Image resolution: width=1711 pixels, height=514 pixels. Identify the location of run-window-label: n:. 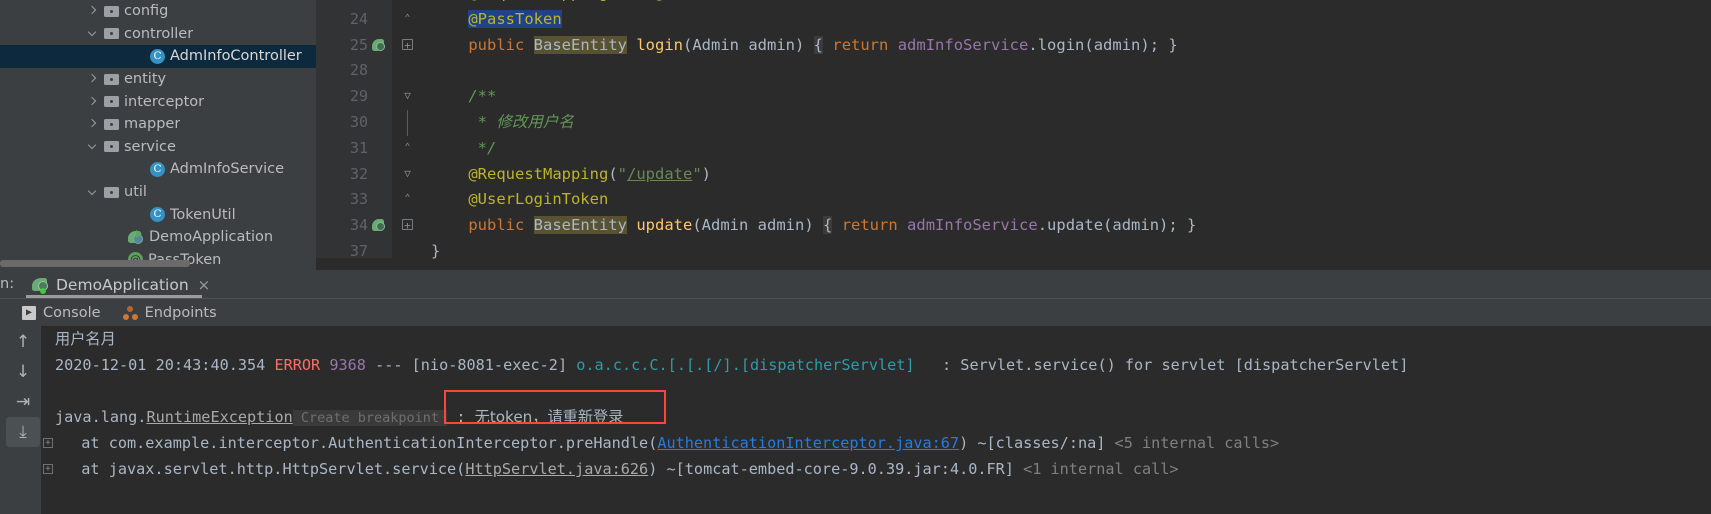
(7, 284).